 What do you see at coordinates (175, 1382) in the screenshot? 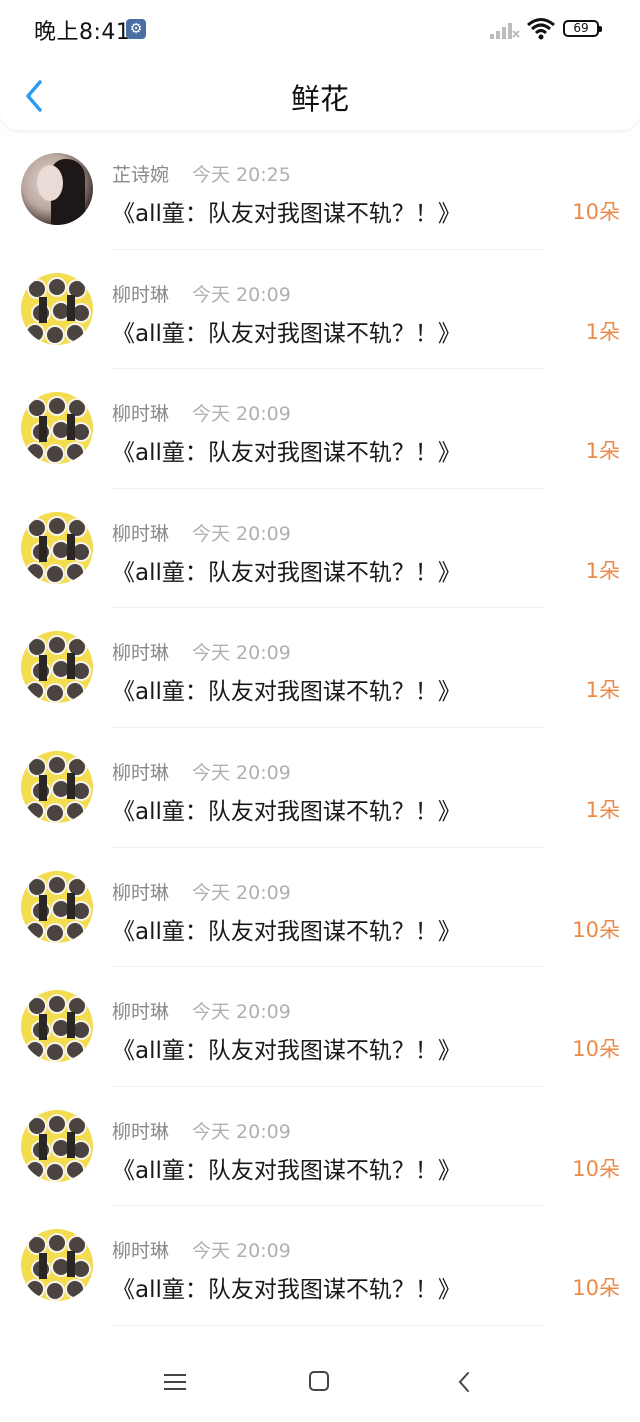
I see `recent-apps-icon` at bounding box center [175, 1382].